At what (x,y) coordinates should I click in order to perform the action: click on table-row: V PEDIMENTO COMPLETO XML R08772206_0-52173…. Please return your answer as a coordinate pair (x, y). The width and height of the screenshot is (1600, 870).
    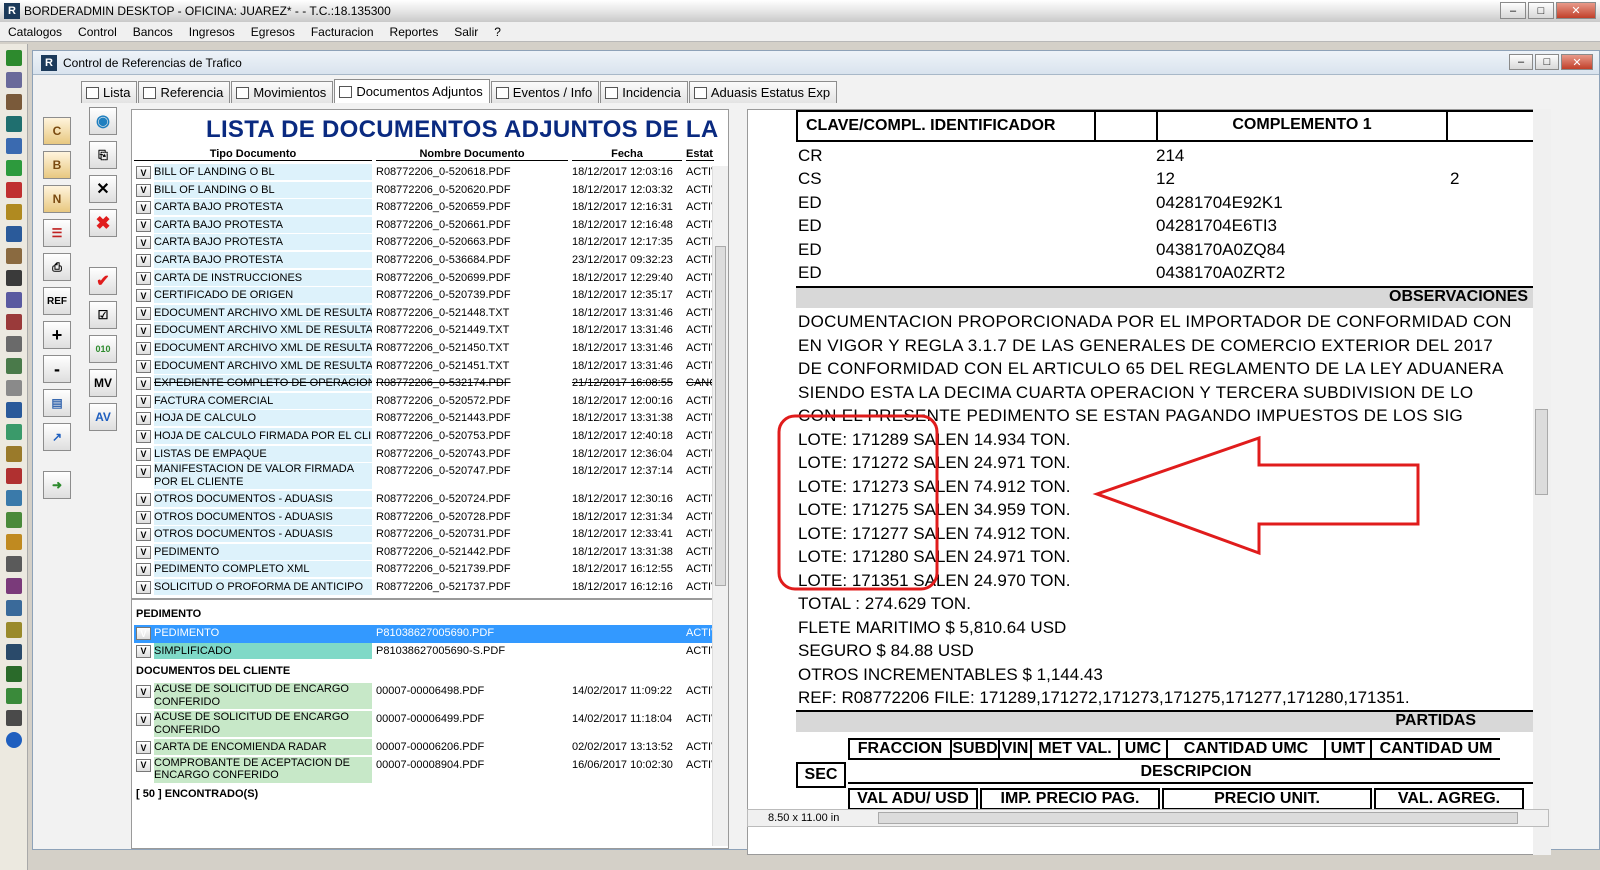
    Looking at the image, I should click on (425, 570).